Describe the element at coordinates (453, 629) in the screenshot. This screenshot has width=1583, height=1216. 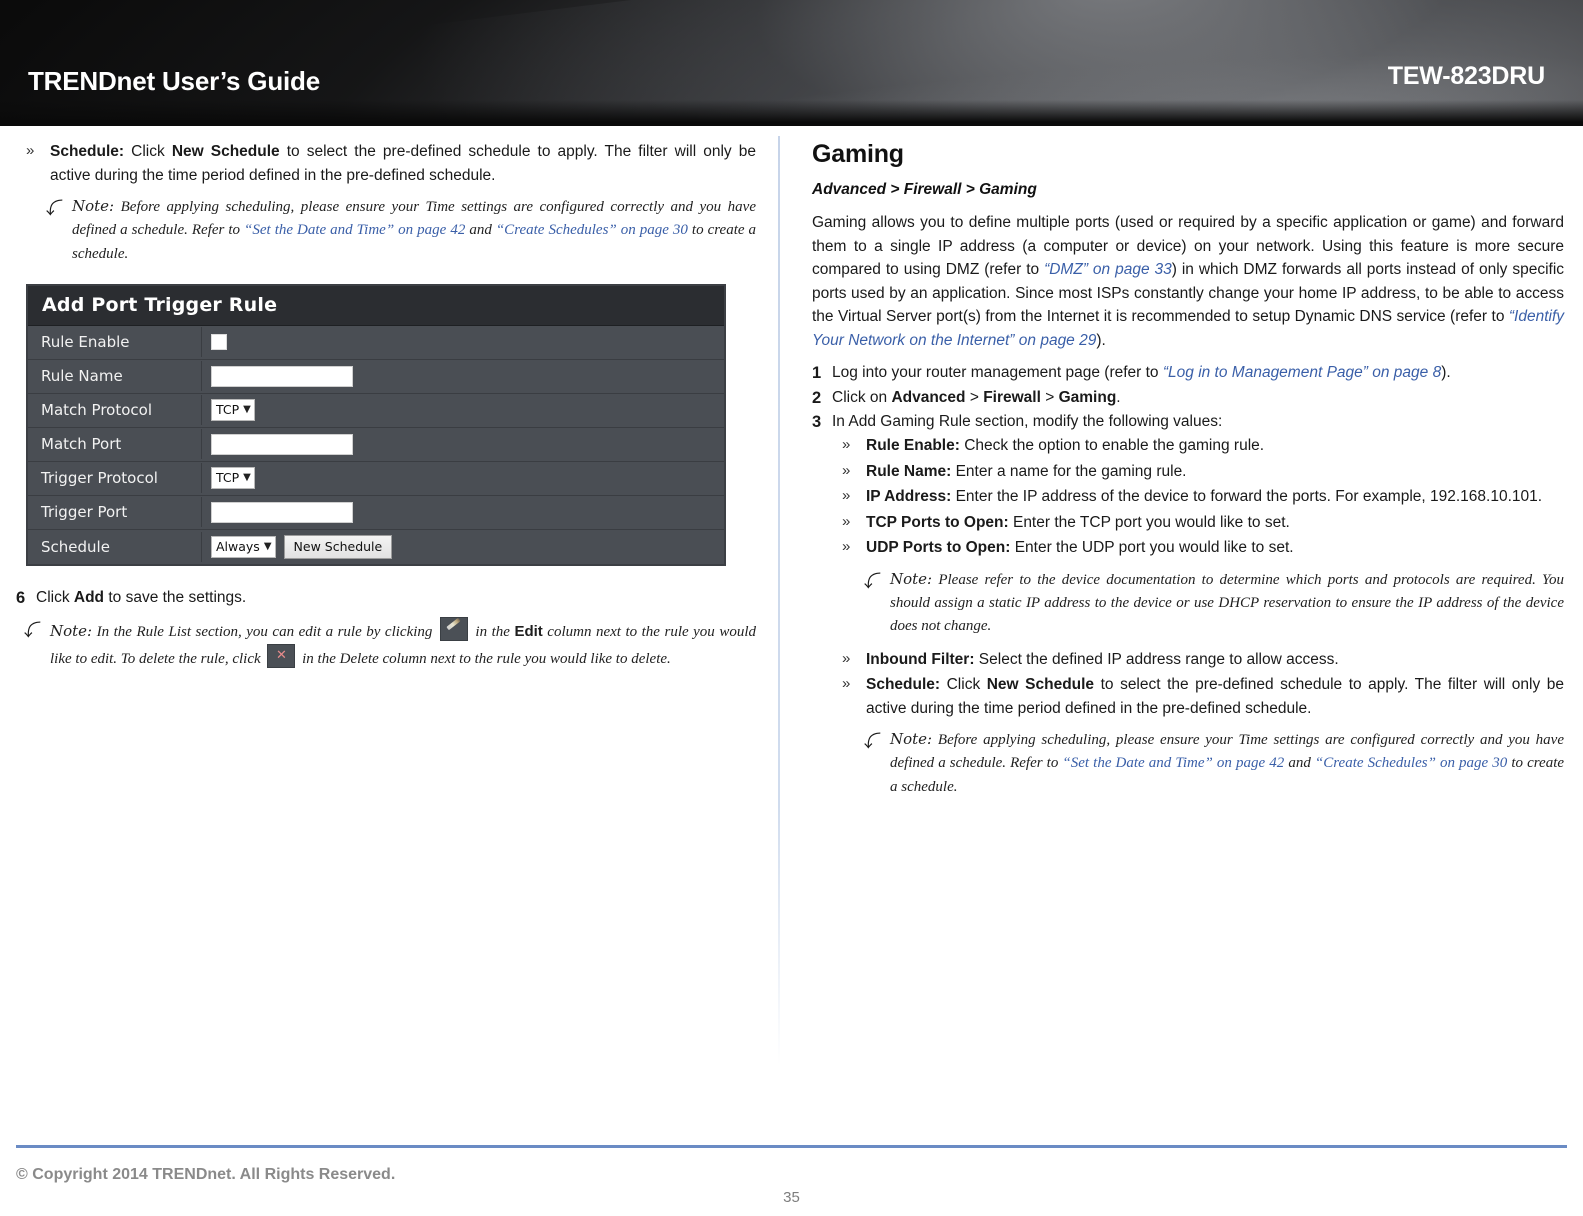
I see `pencil-icon` at that location.